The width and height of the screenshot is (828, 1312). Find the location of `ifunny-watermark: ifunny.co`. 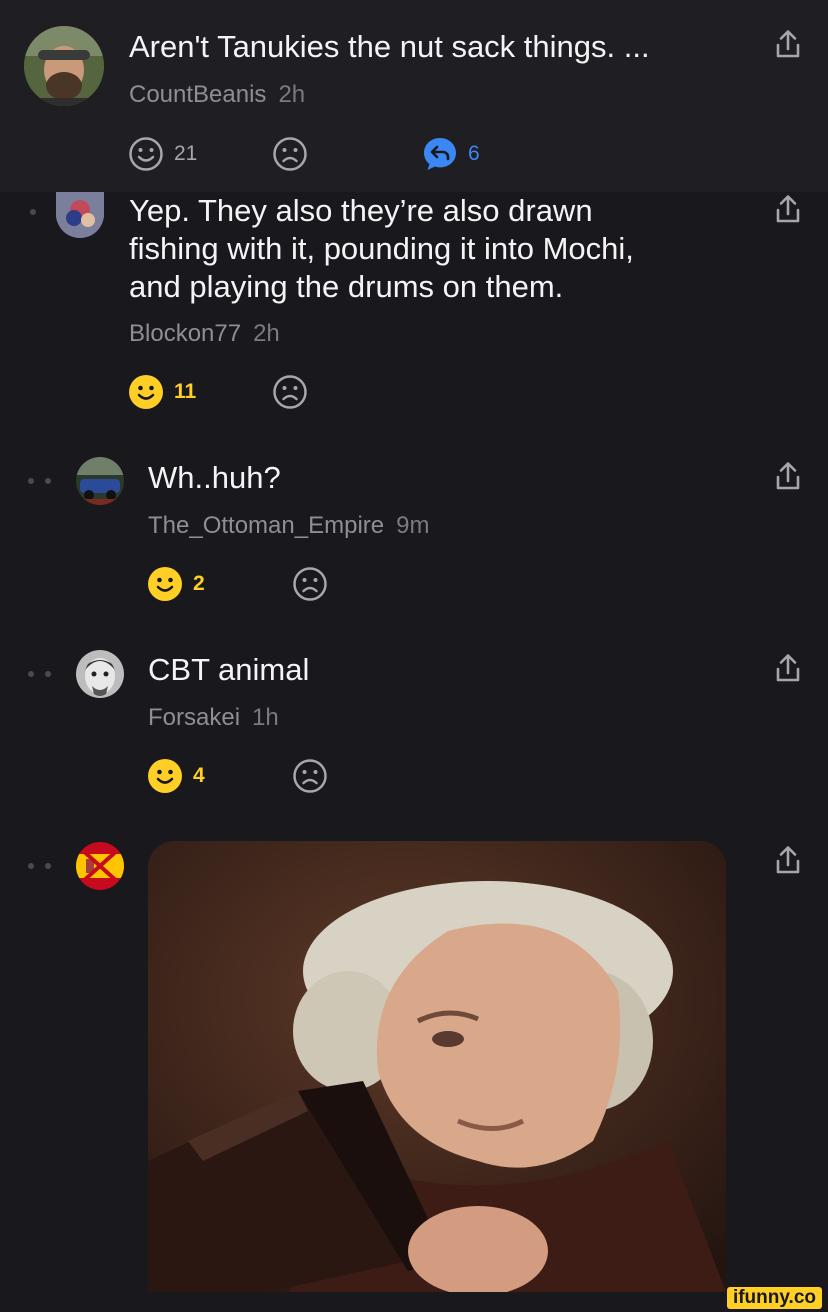

ifunny-watermark: ifunny.co is located at coordinates (774, 1298).